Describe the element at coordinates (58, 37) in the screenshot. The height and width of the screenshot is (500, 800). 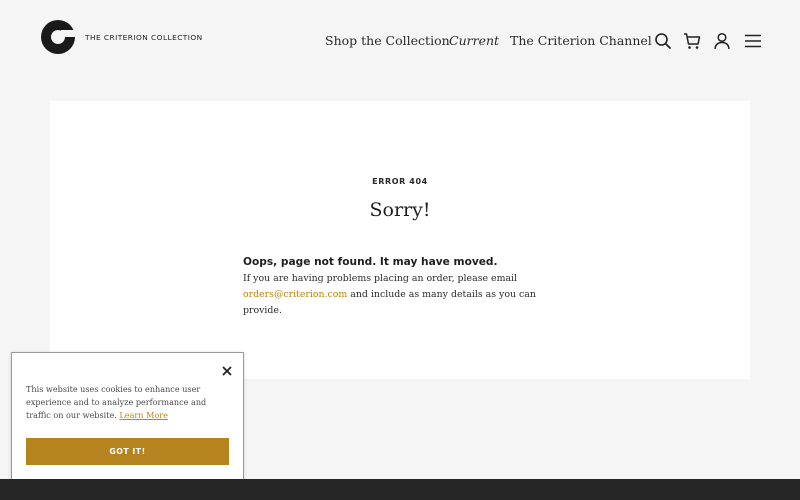
I see `criterion-logo-icon` at that location.